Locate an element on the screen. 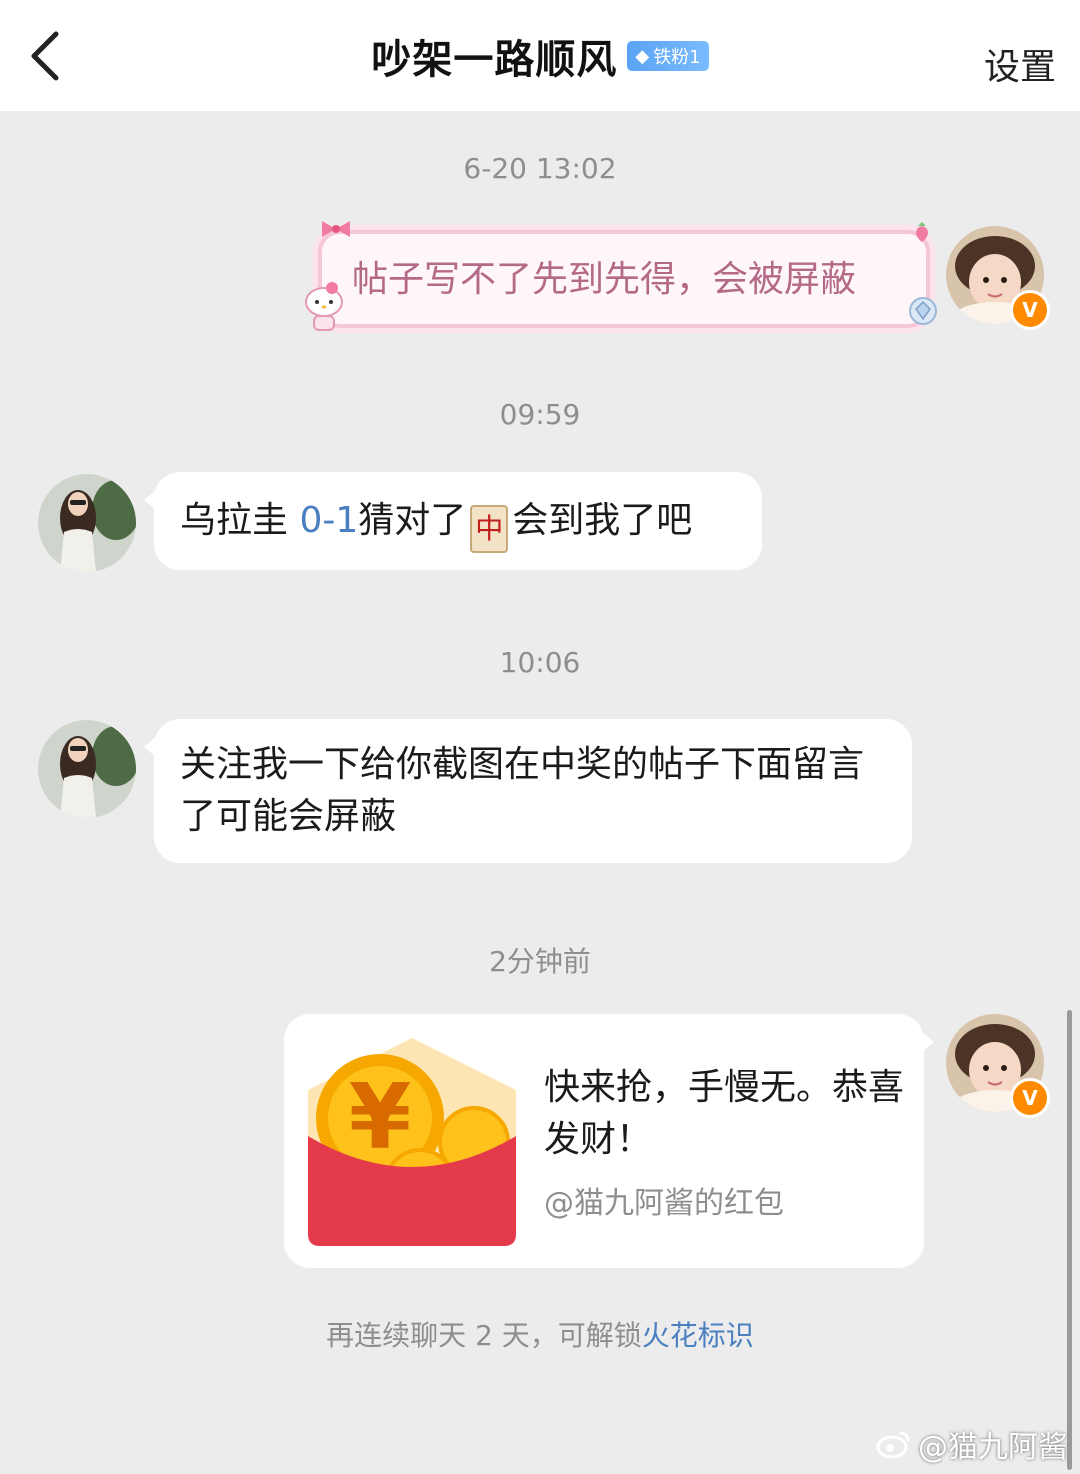  red-packet-message: 快来抢，手慢无。恭喜发财！ is located at coordinates (724, 1113).